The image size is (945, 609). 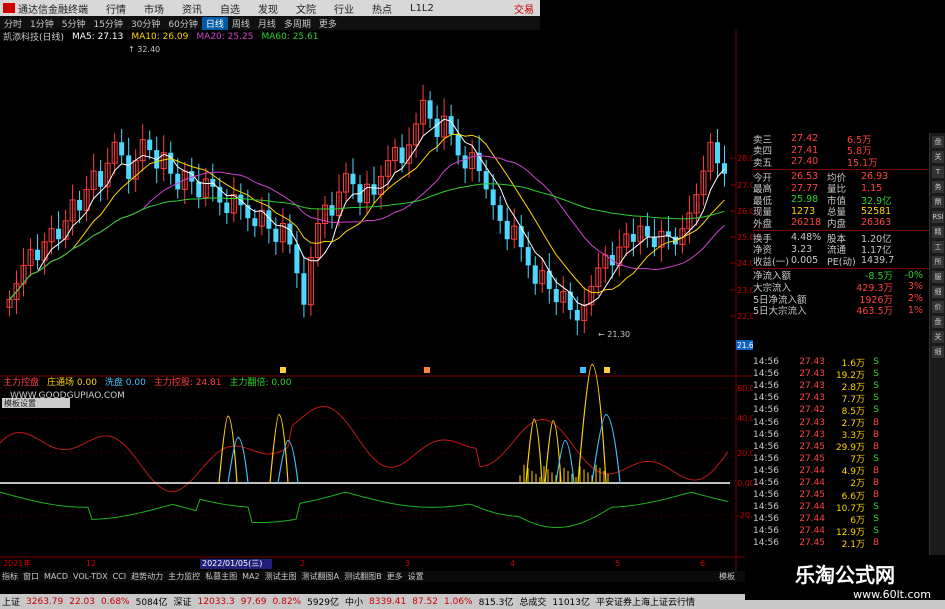 I want to click on quote-row: 卖五 27.40 15.1万, so click(x=841, y=162).